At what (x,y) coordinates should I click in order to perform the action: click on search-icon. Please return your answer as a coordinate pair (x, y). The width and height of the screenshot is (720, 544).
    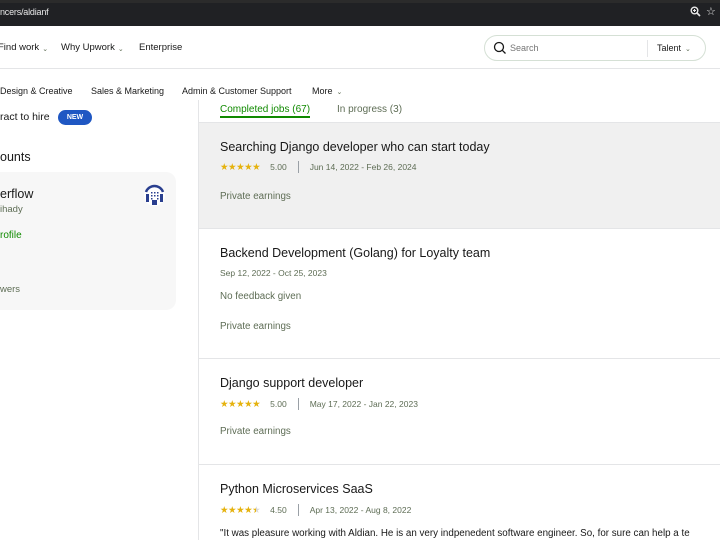
    Looking at the image, I should click on (500, 48).